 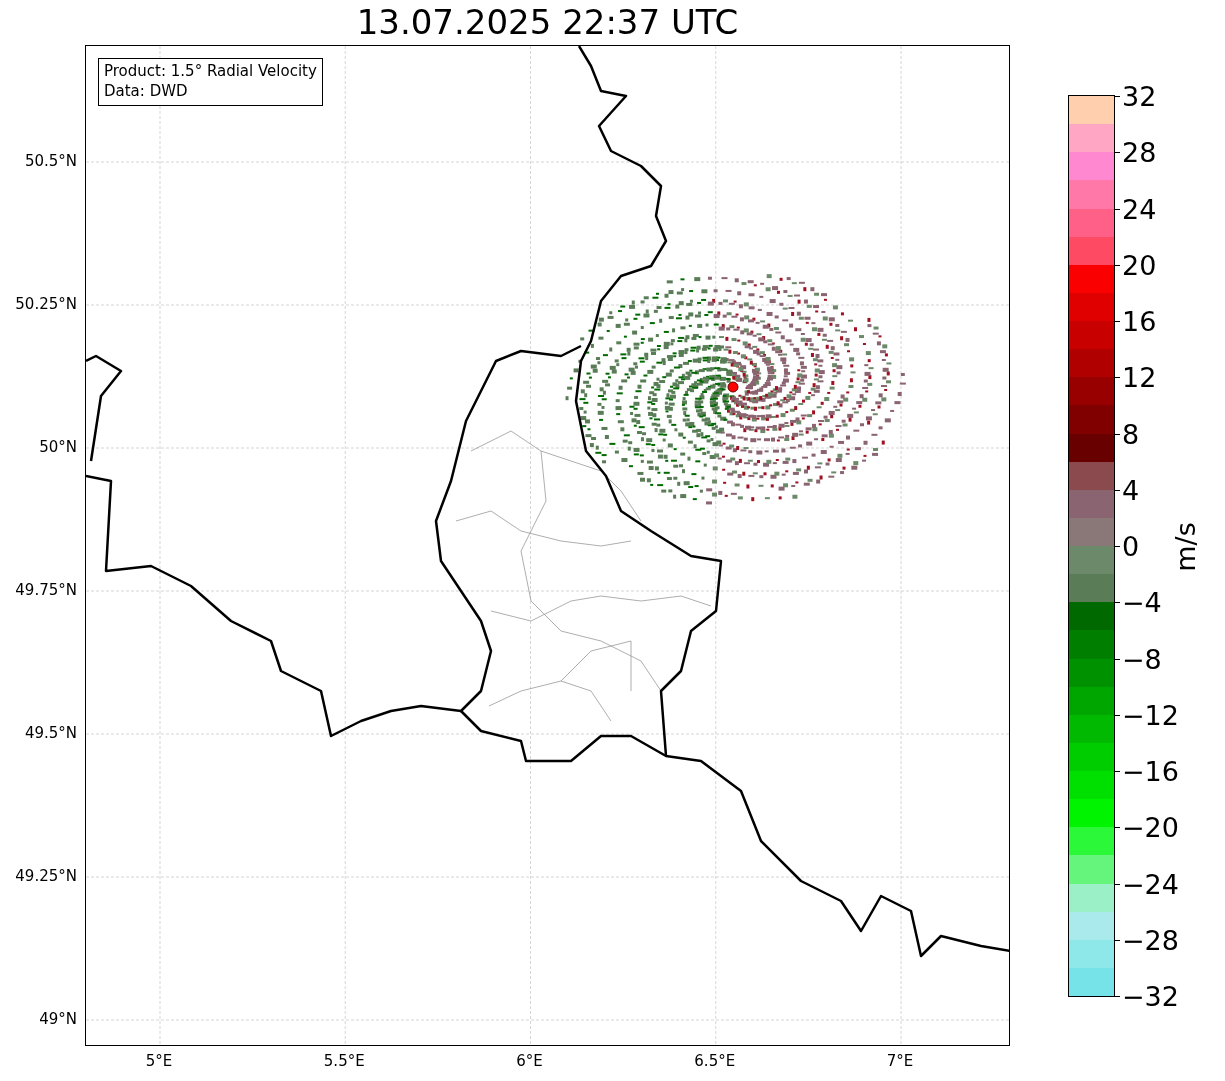 What do you see at coordinates (58, 447) in the screenshot?
I see `axis-tick-label: 50°N` at bounding box center [58, 447].